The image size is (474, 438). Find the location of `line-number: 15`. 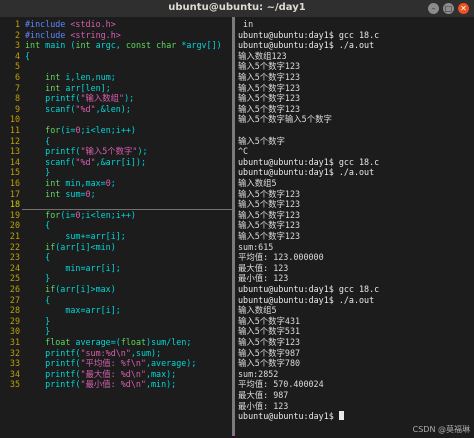

line-number: 15 is located at coordinates (14, 172).